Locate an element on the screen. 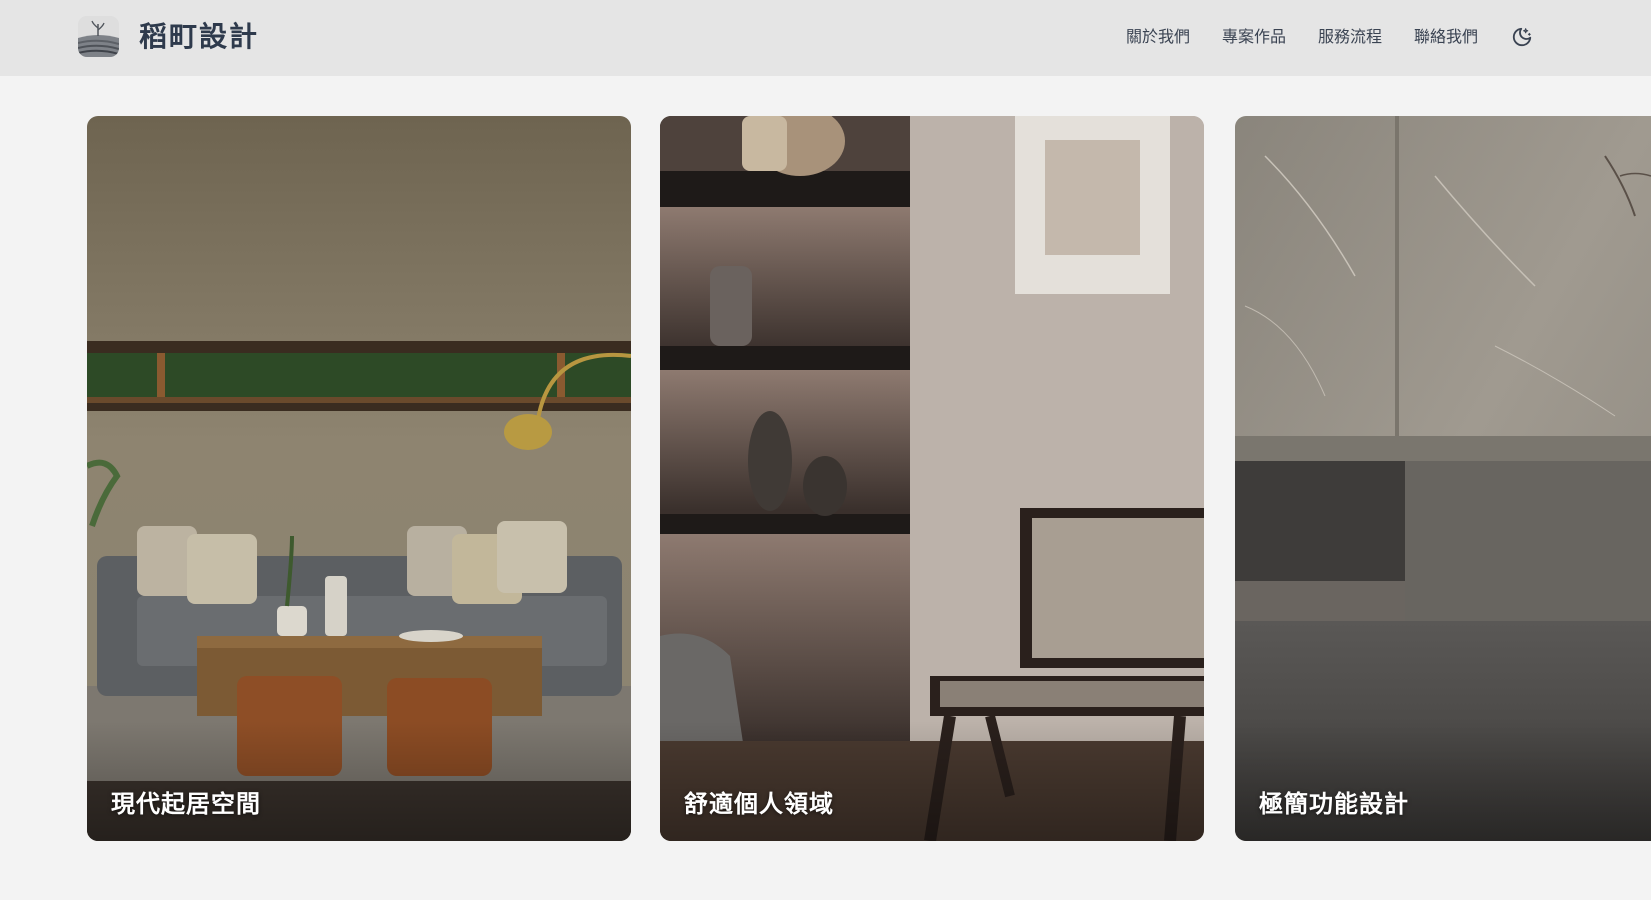  nav-item-process: 服務流程 is located at coordinates (1350, 37).